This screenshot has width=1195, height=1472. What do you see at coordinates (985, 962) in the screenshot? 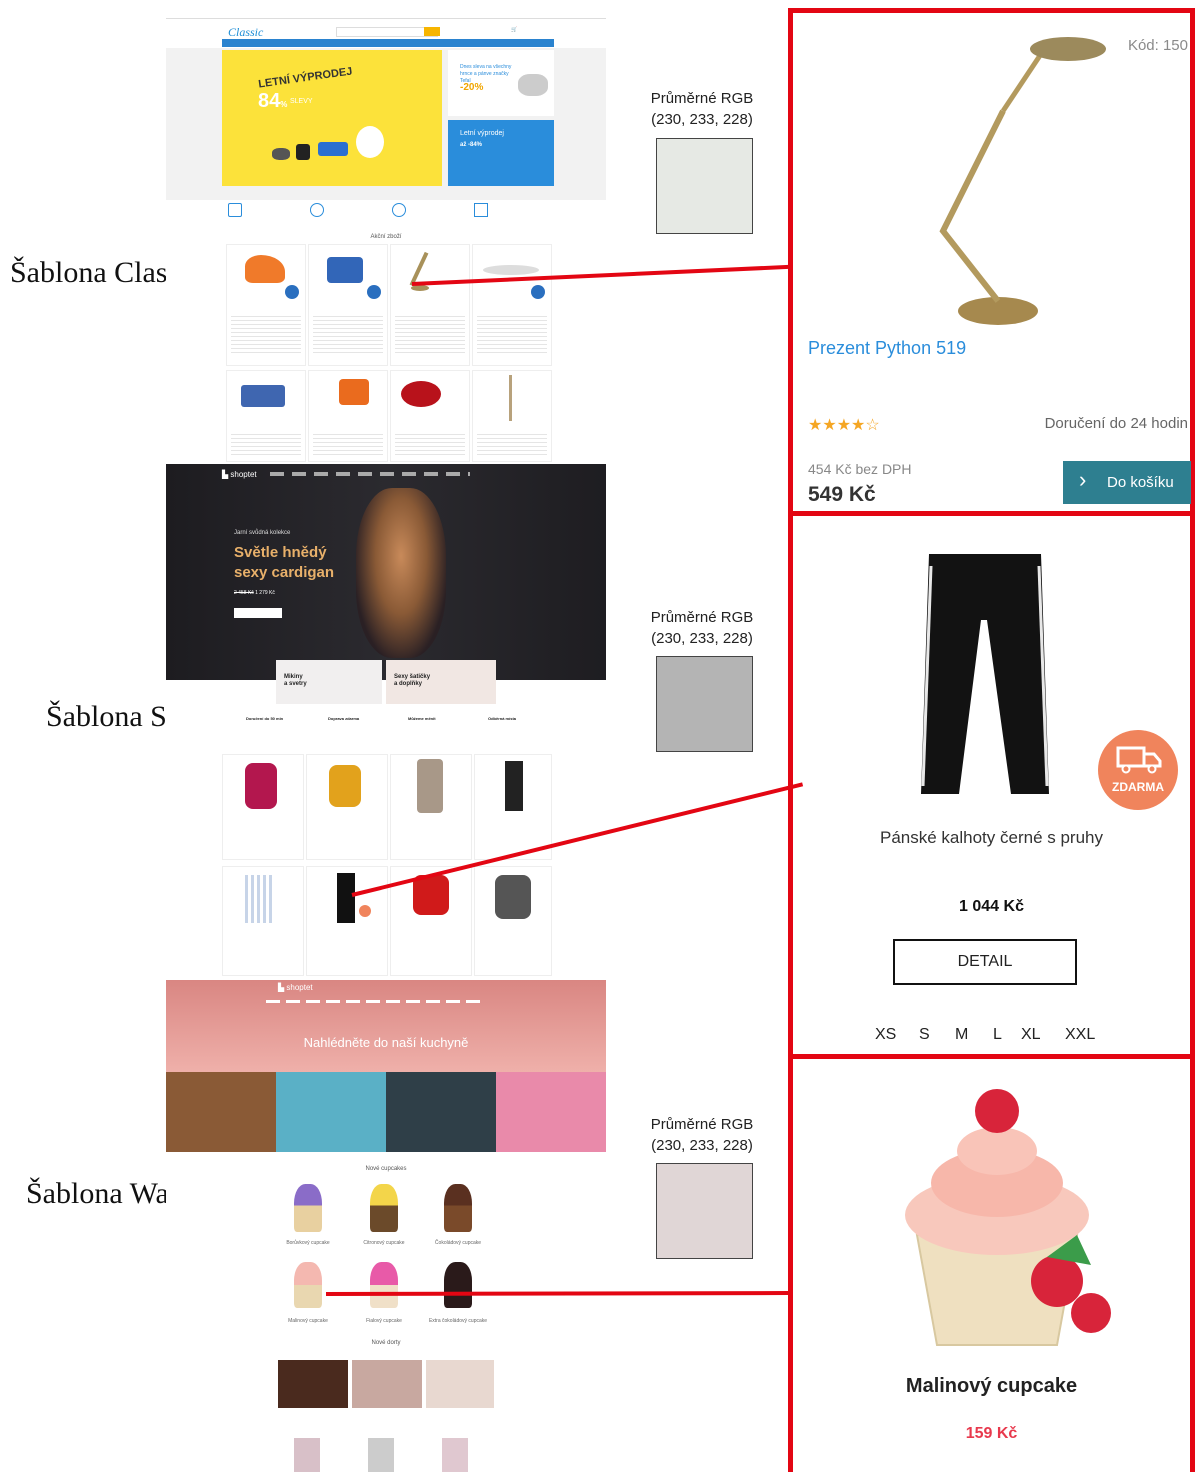
I see `detail-button: DETAIL` at bounding box center [985, 962].